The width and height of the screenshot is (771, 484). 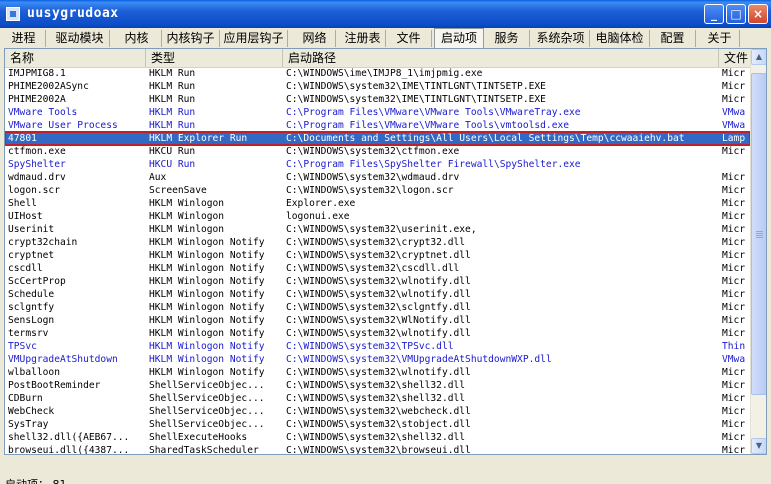 I want to click on close-button: ×, so click(x=758, y=14).